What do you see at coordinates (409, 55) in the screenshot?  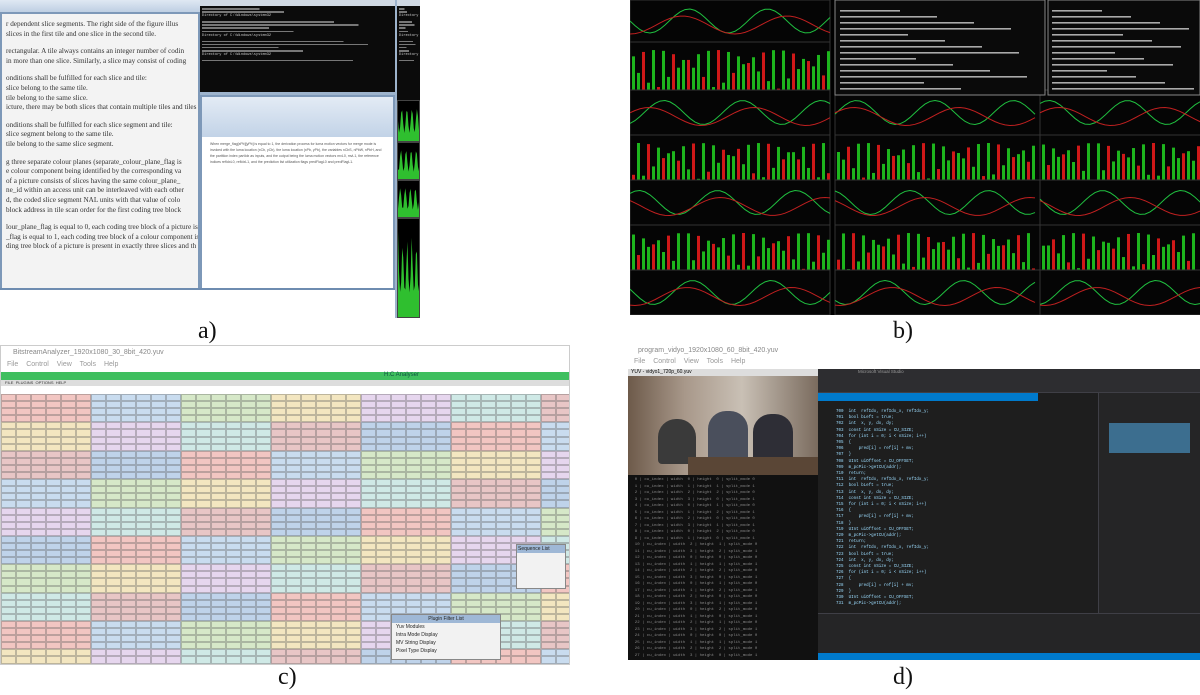 I see `console-line: Directory of C:\Windows\system32` at bounding box center [409, 55].